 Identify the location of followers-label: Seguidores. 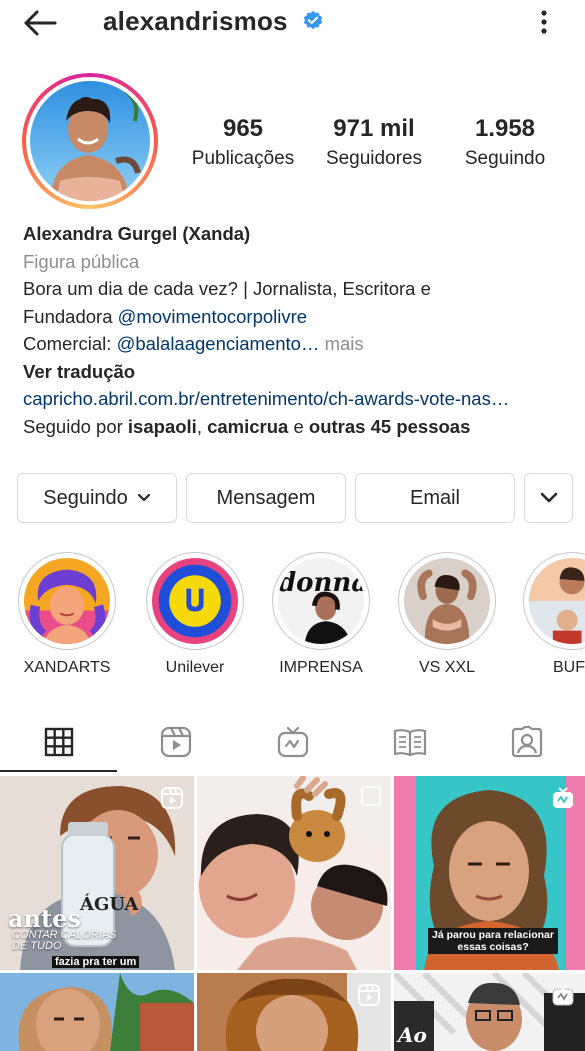
(374, 158).